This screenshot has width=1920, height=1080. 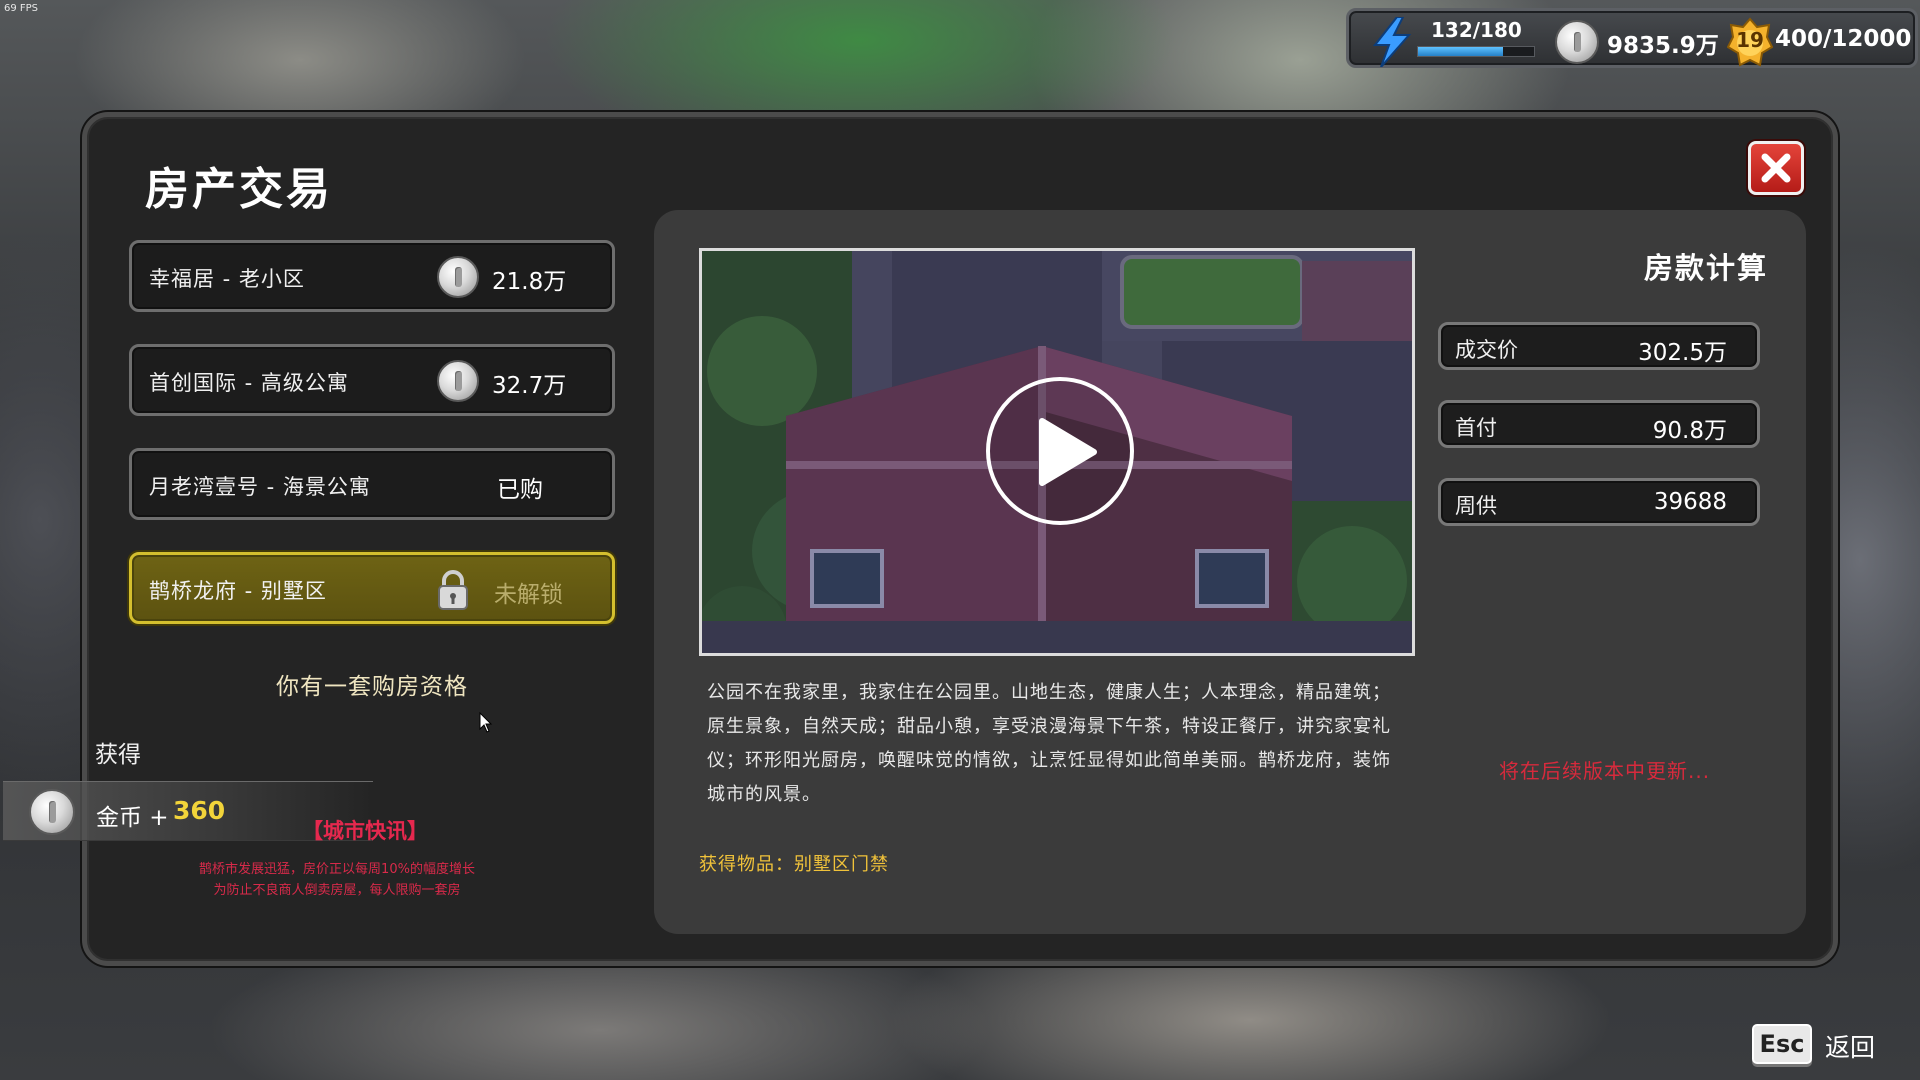 What do you see at coordinates (1689, 431) in the screenshot?
I see `calc-value: 90.8万` at bounding box center [1689, 431].